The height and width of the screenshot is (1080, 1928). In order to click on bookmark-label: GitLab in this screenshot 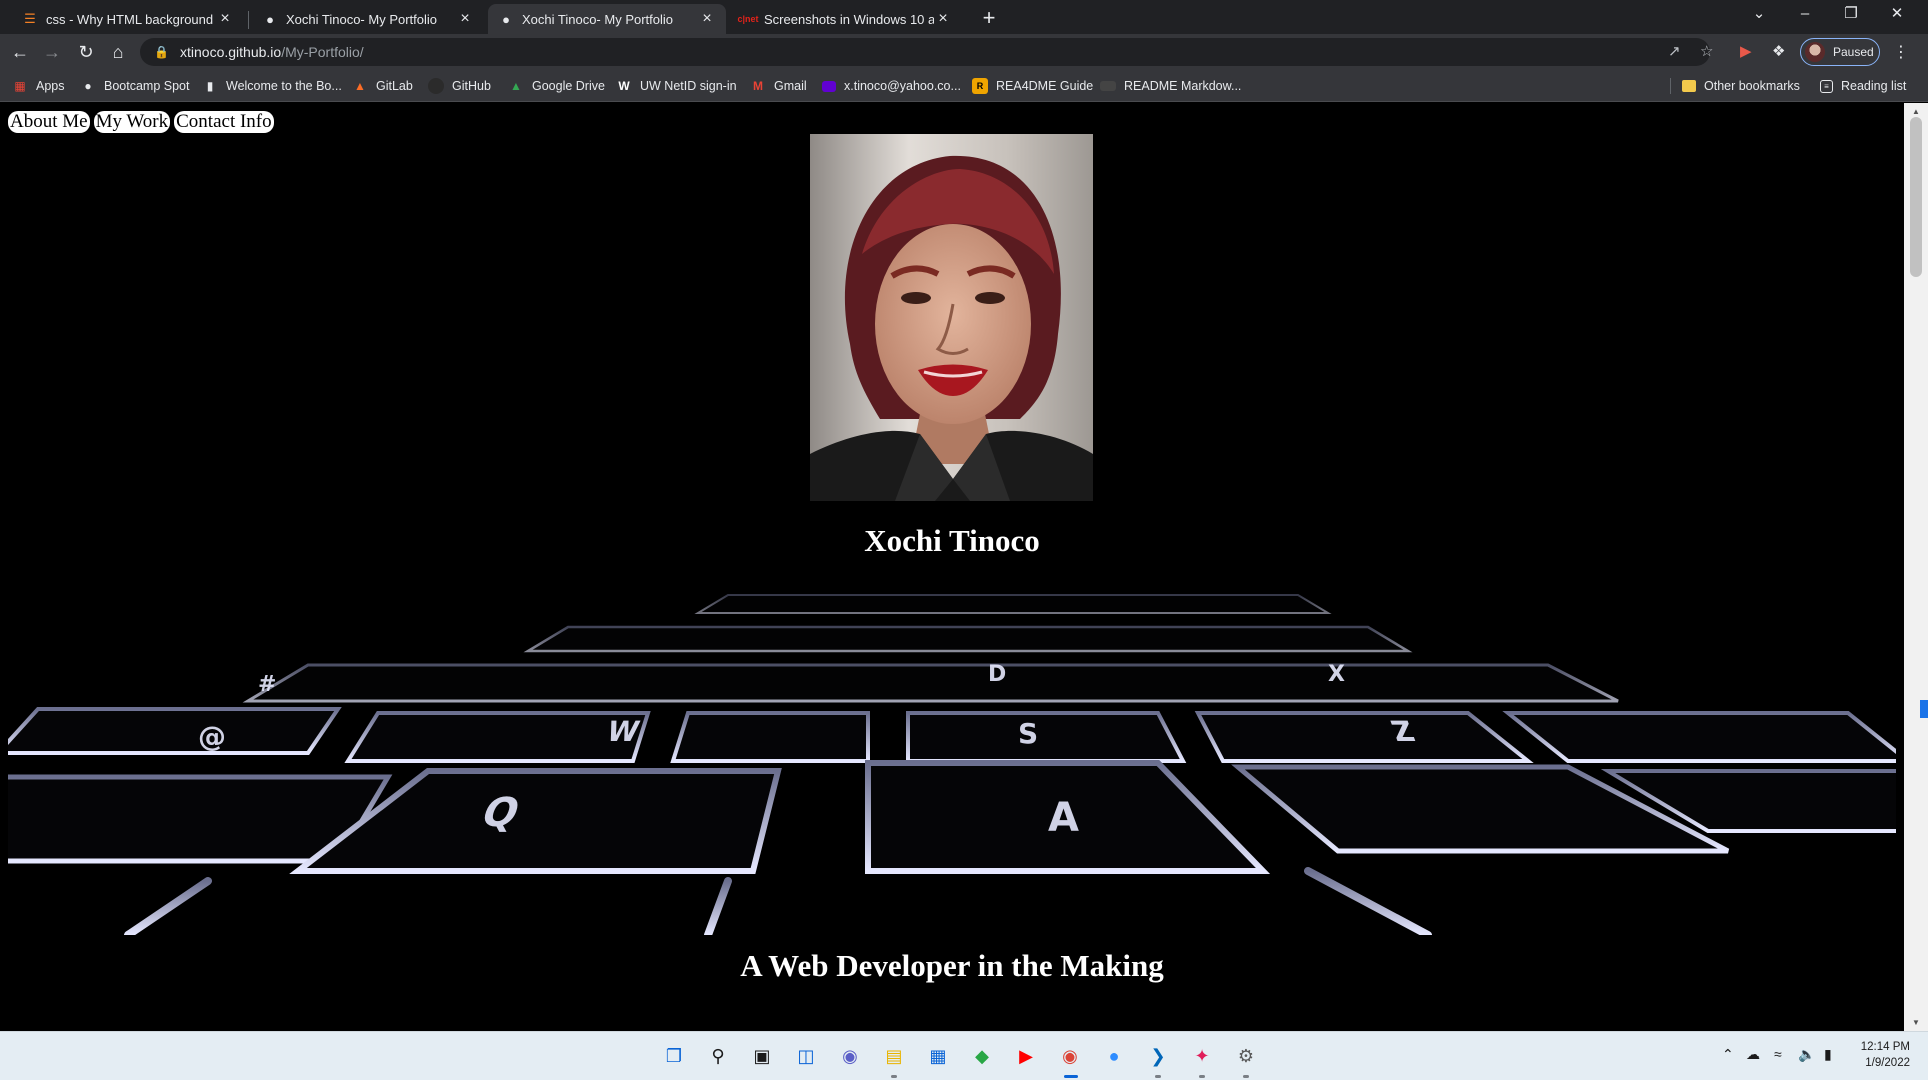, I will do `click(394, 86)`.